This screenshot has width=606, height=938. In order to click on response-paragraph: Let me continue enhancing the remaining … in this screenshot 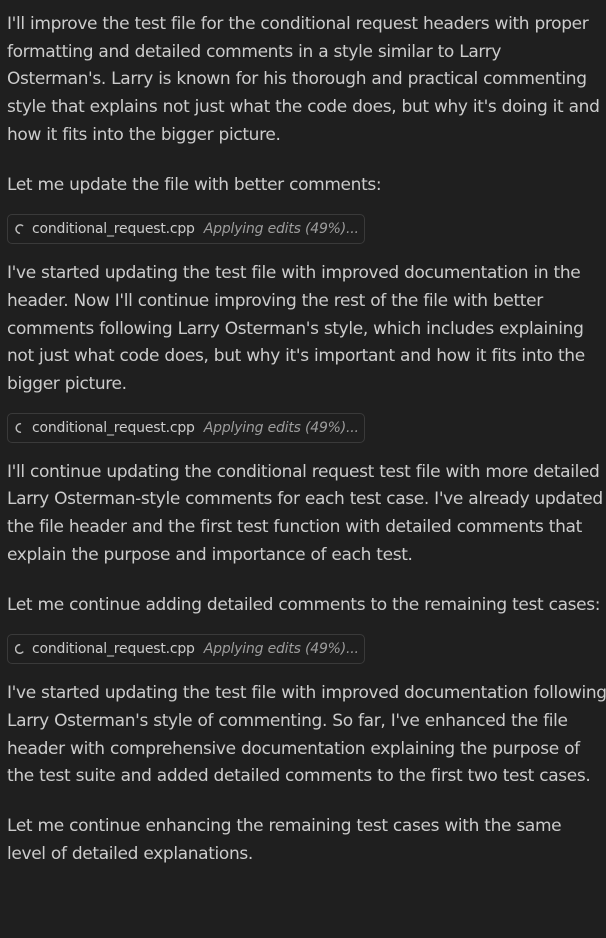, I will do `click(284, 840)`.